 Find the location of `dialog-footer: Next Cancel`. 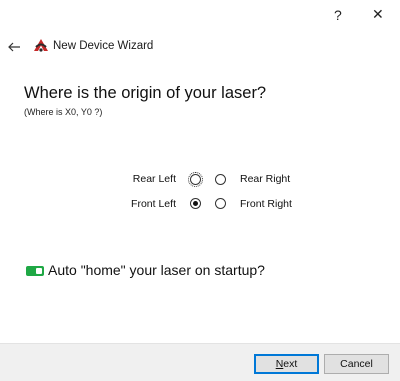

dialog-footer: Next Cancel is located at coordinates (200, 362).